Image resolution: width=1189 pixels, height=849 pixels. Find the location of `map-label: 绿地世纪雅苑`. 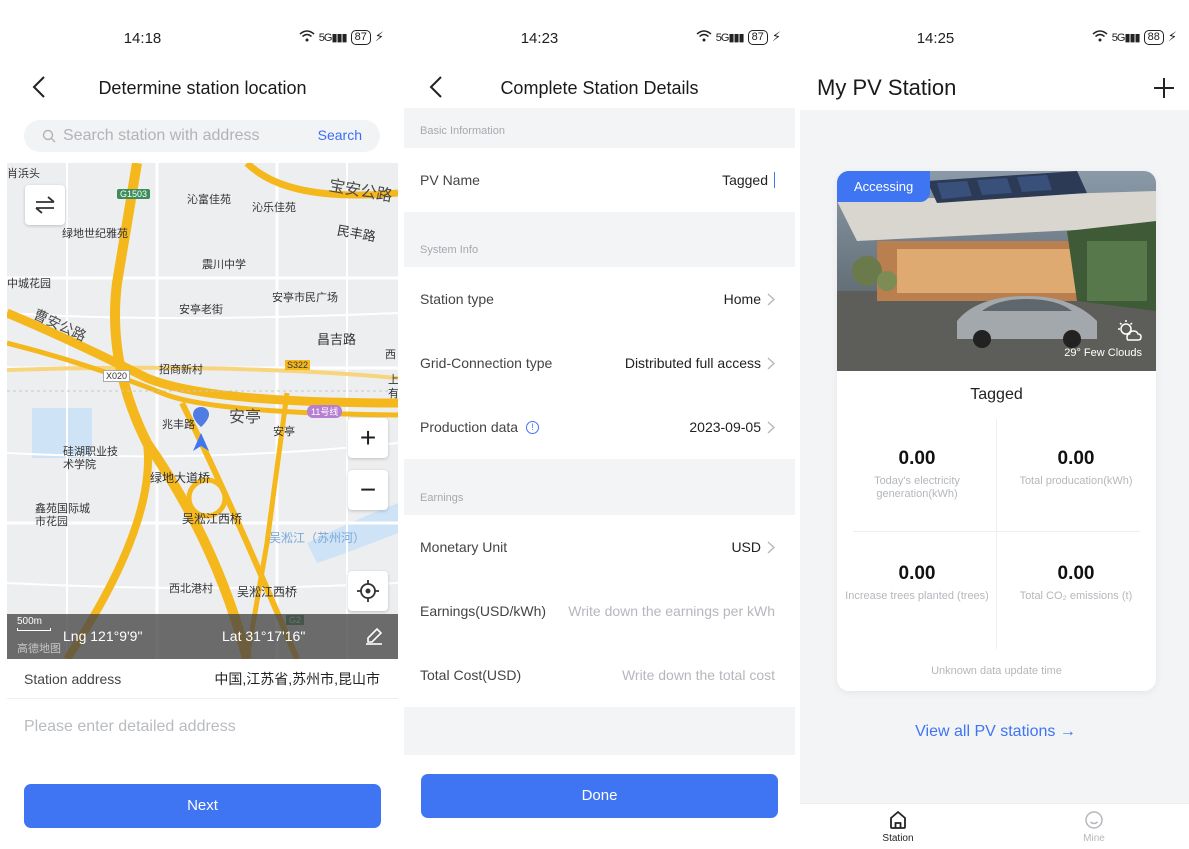

map-label: 绿地世纪雅苑 is located at coordinates (95, 234).